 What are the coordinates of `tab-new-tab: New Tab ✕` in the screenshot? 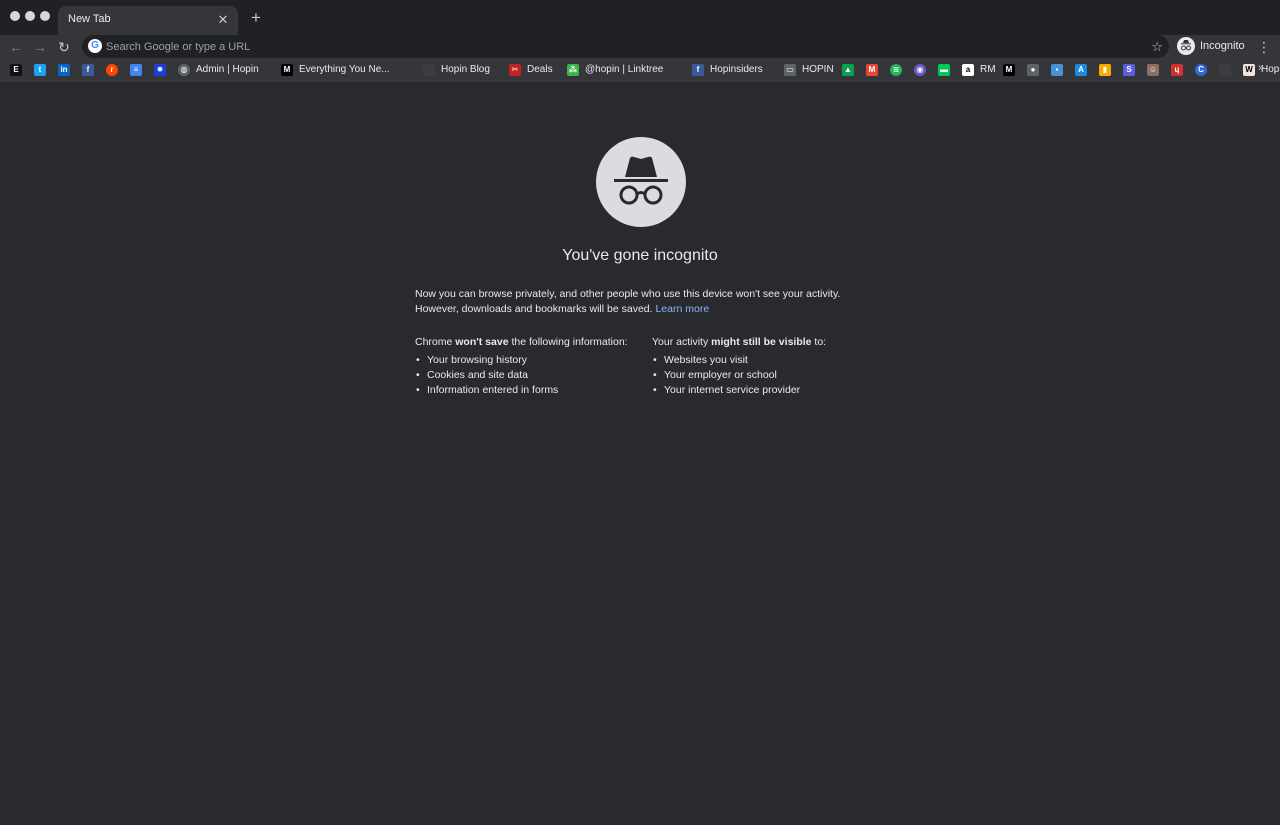 It's located at (148, 20).